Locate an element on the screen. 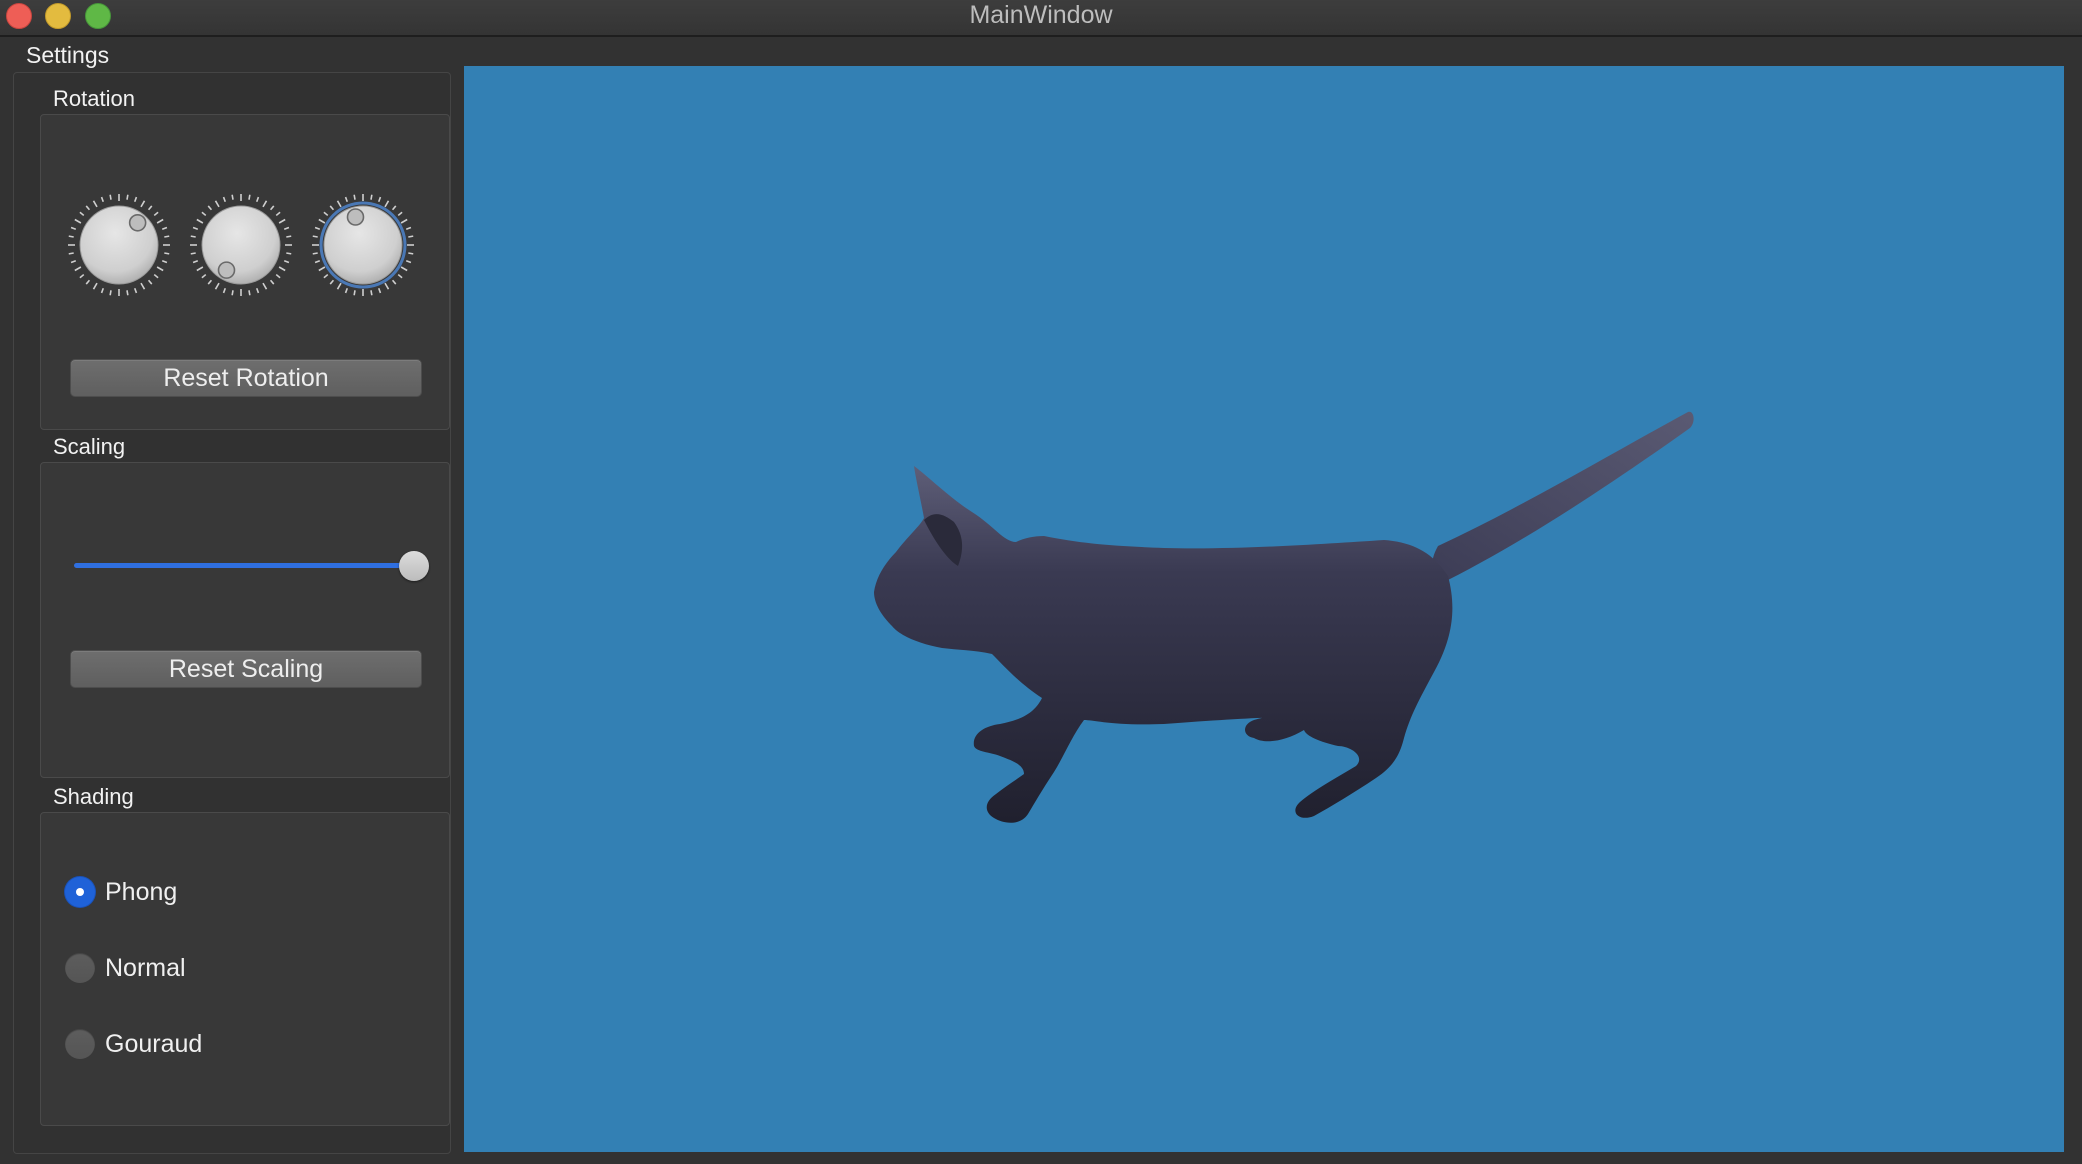  phong-radio-label: Phong is located at coordinates (141, 892).